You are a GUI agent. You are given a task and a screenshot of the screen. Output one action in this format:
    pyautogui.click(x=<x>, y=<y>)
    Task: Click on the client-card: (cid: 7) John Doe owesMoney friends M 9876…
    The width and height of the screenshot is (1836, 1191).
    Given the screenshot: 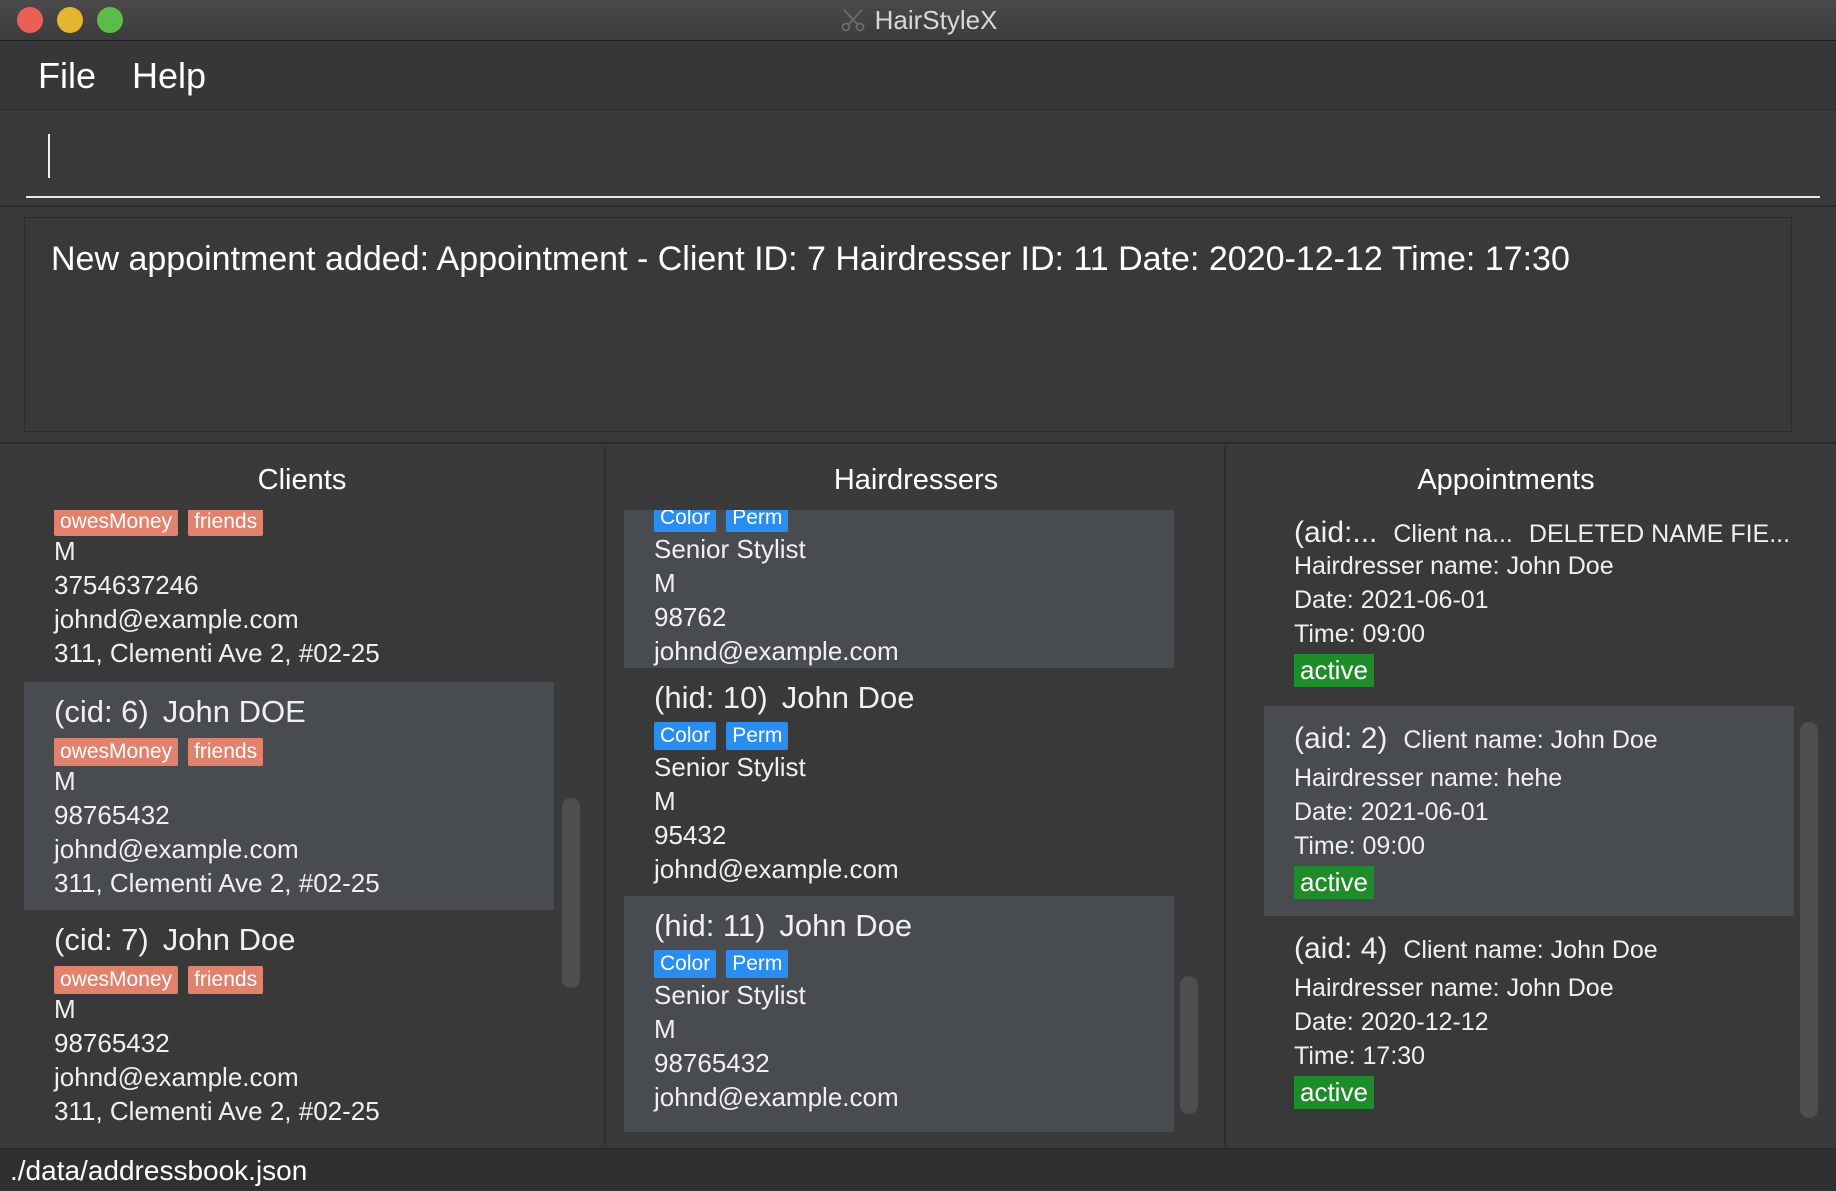 What is the action you would take?
    pyautogui.click(x=289, y=1021)
    